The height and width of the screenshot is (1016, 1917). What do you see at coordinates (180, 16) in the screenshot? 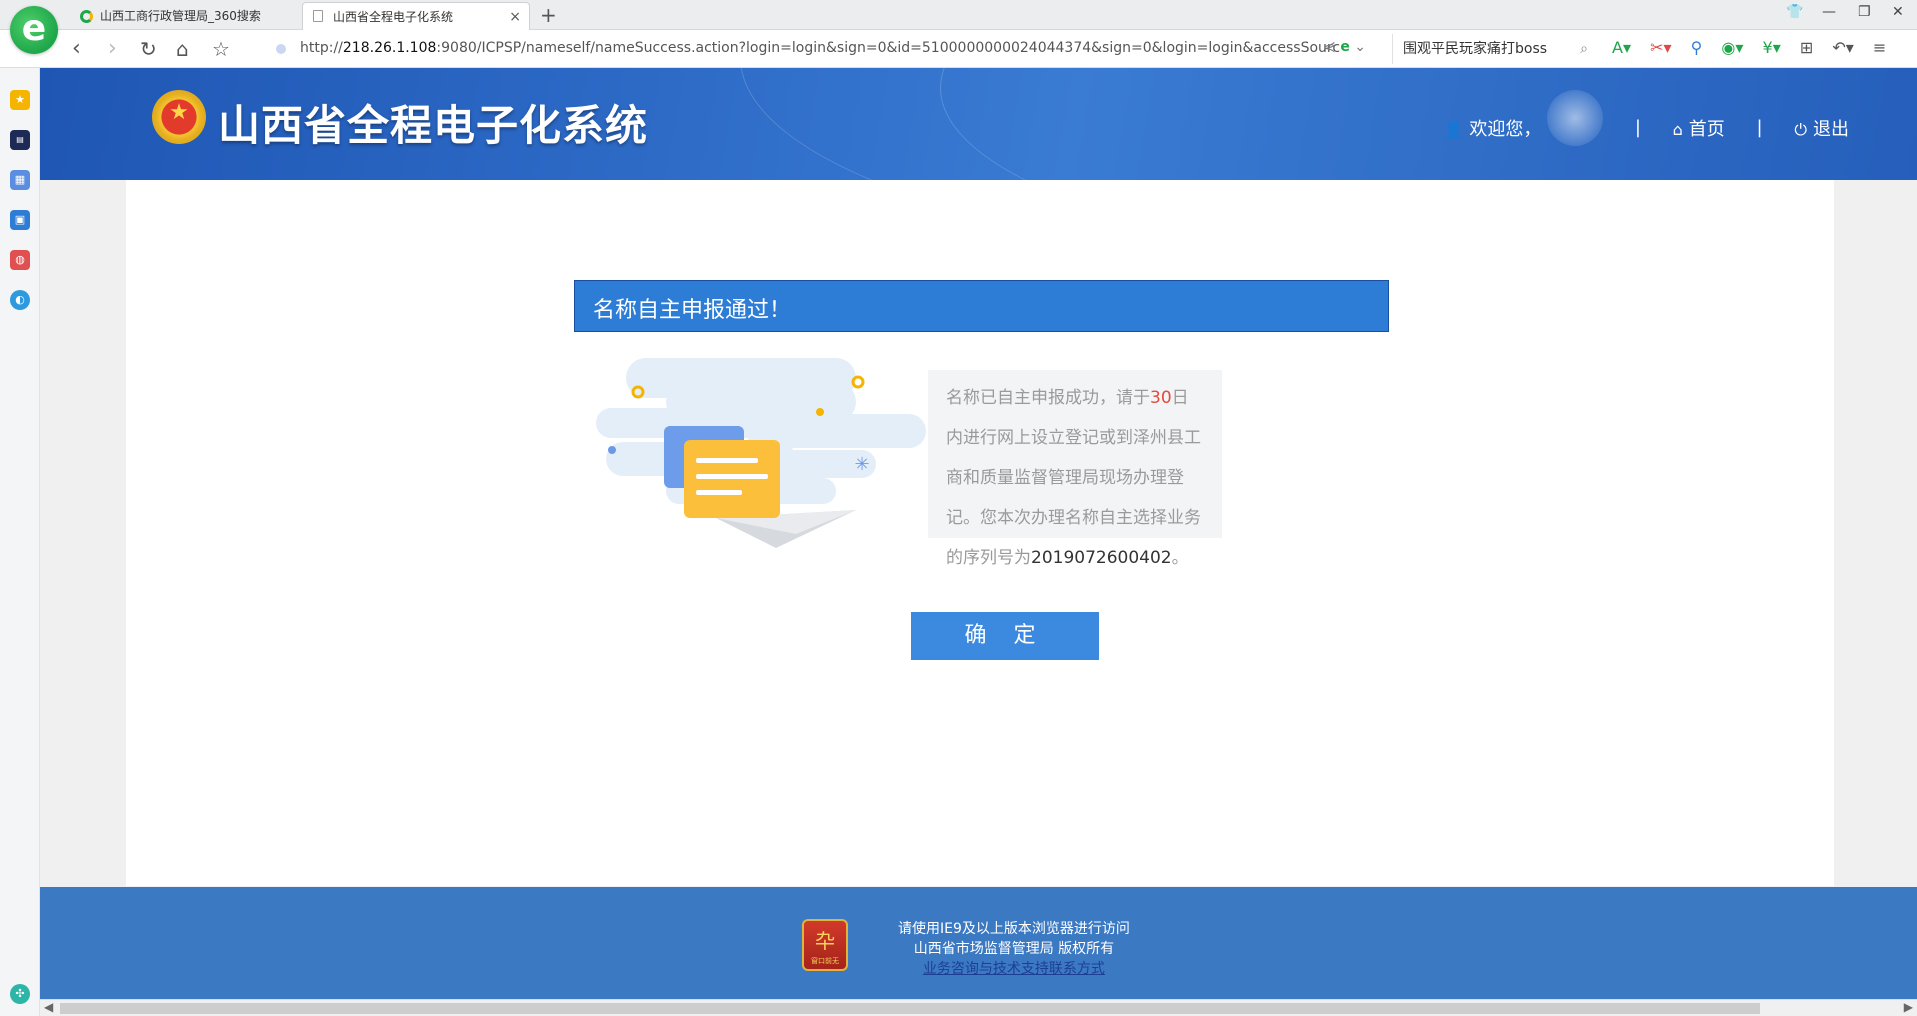
I see `tab-title: 山西工商行政管理局_360搜索` at bounding box center [180, 16].